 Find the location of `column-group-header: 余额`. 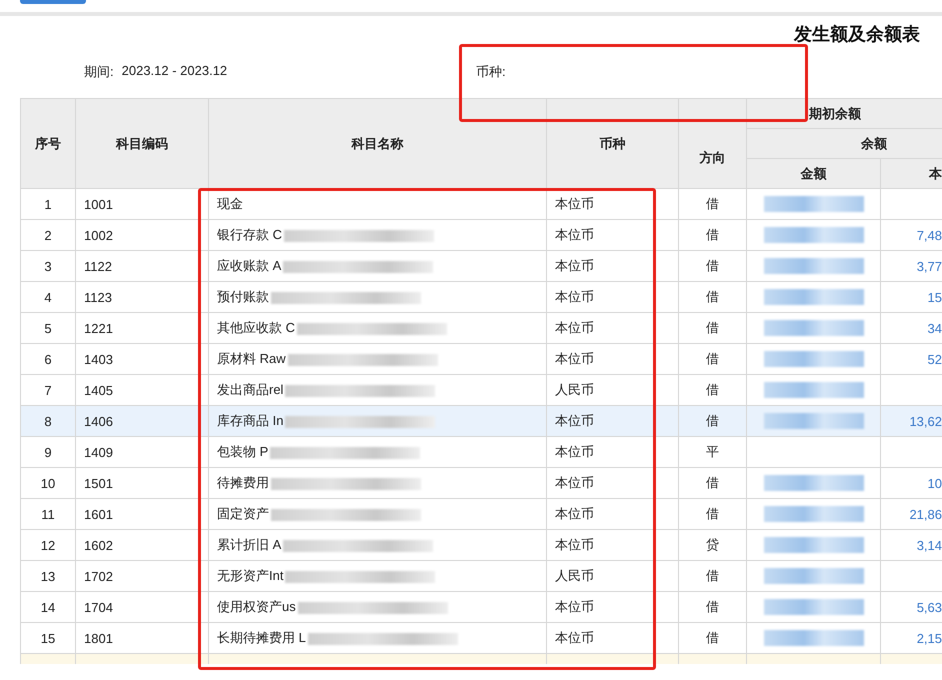

column-group-header: 余额 is located at coordinates (844, 143).